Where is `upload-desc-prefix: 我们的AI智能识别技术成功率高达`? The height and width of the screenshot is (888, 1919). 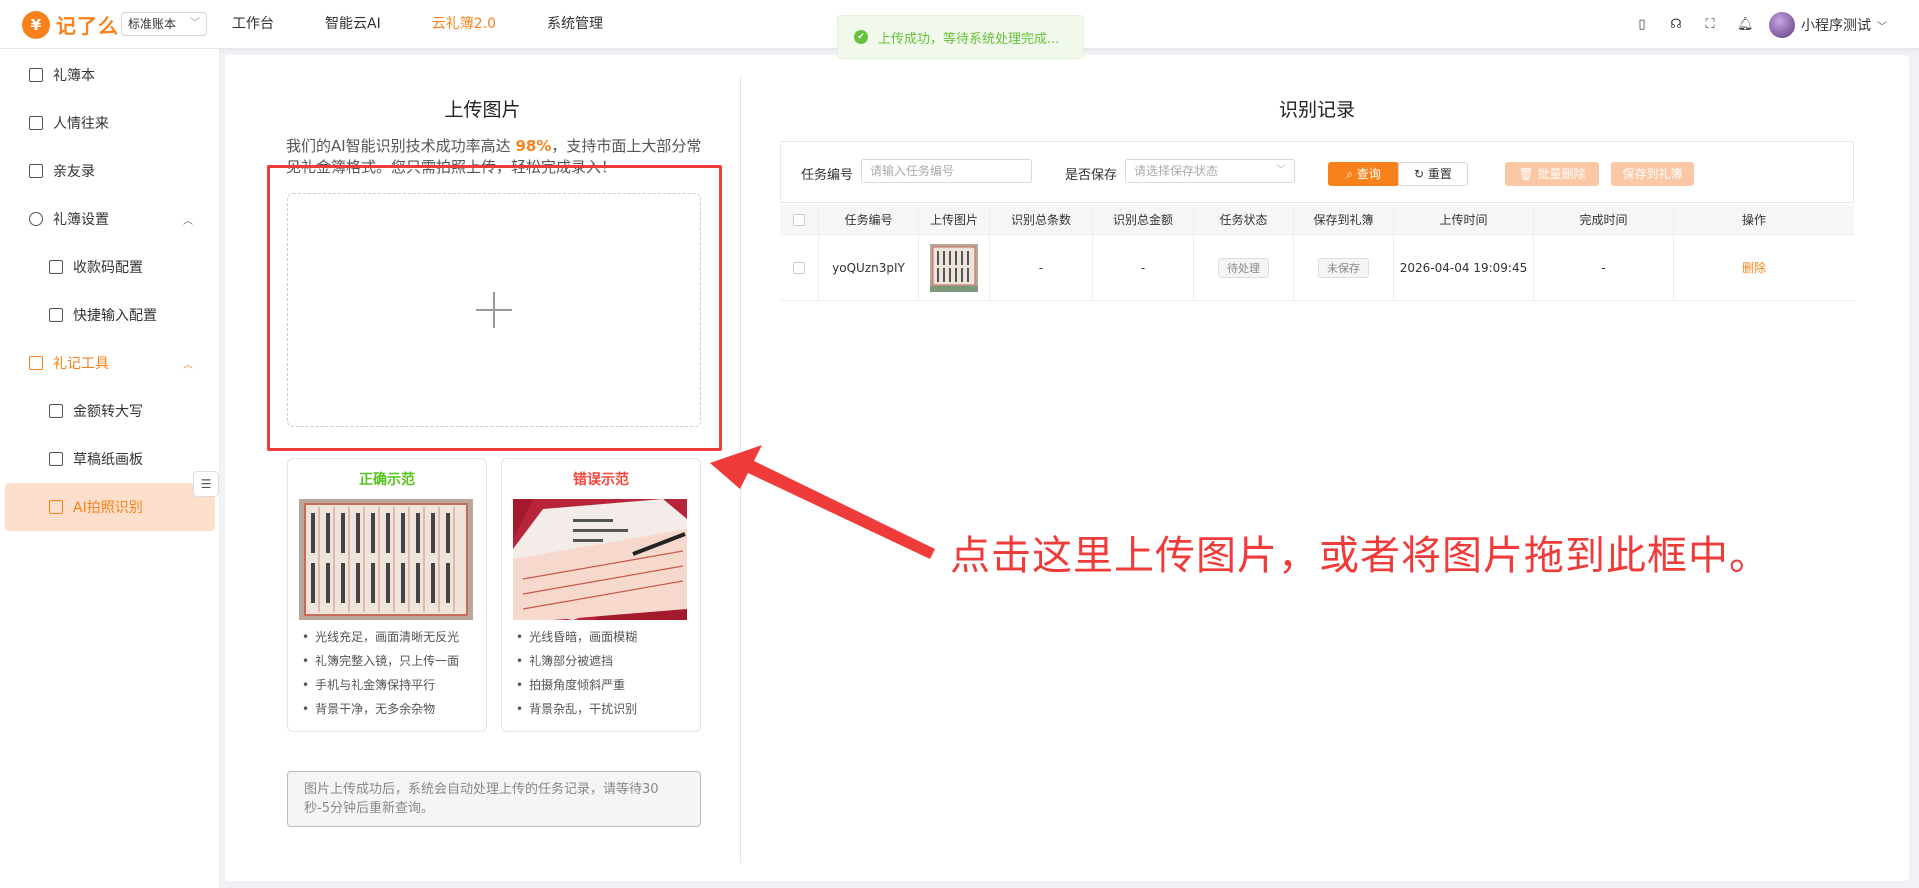 upload-desc-prefix: 我们的AI智能识别技术成功率高达 is located at coordinates (401, 146).